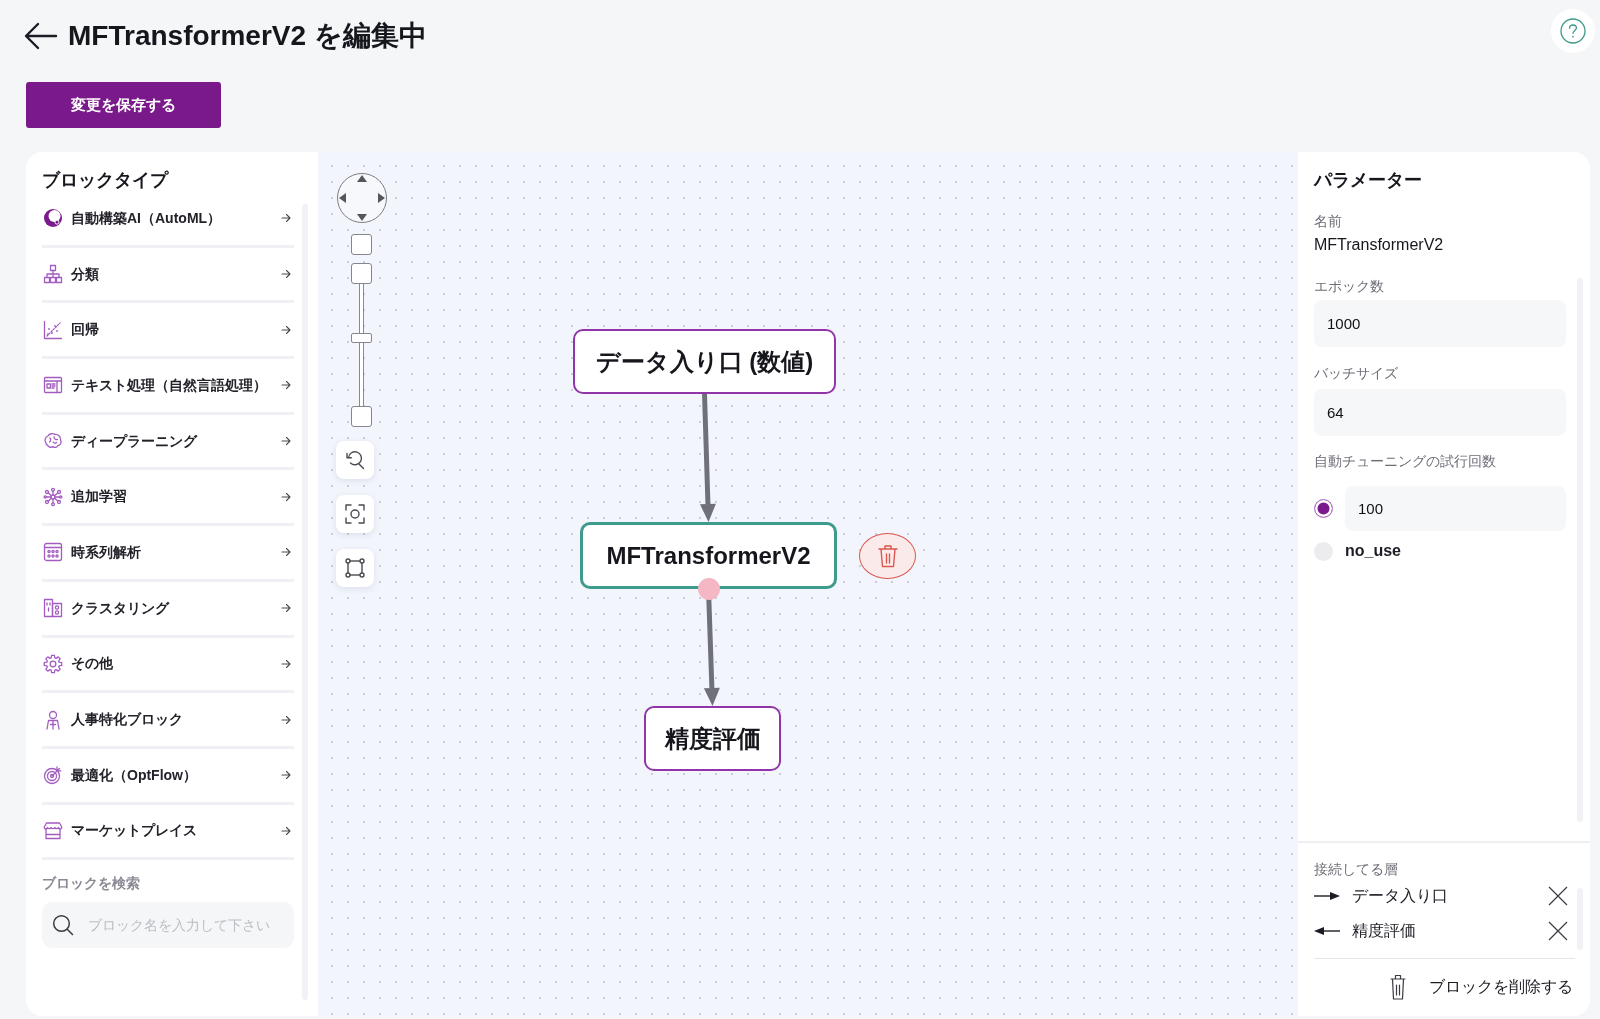 This screenshot has width=1600, height=1019. I want to click on search-icon, so click(63, 925).